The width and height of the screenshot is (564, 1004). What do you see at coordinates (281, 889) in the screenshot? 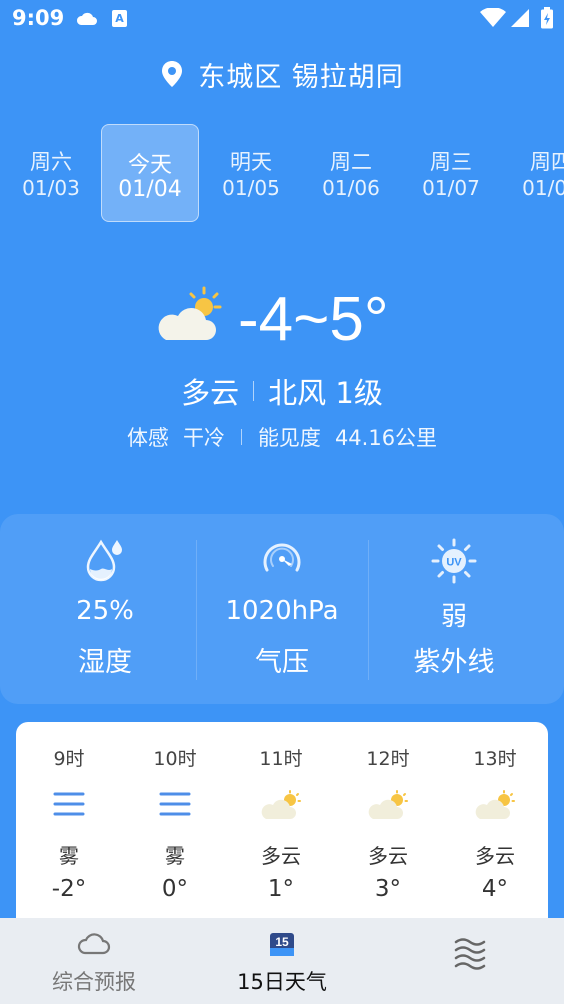
I see `hour-temp: 1°` at bounding box center [281, 889].